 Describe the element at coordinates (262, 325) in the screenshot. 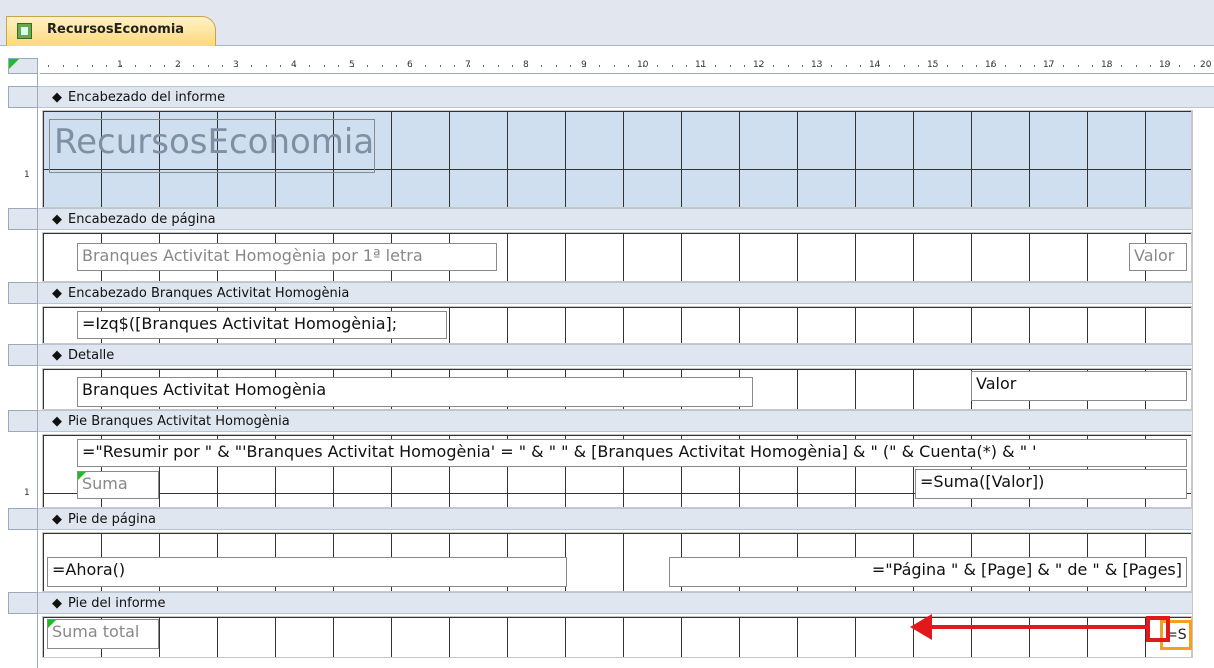

I see `left-function-textbox: =Izq$([Branques Activitat Homogènia];` at that location.